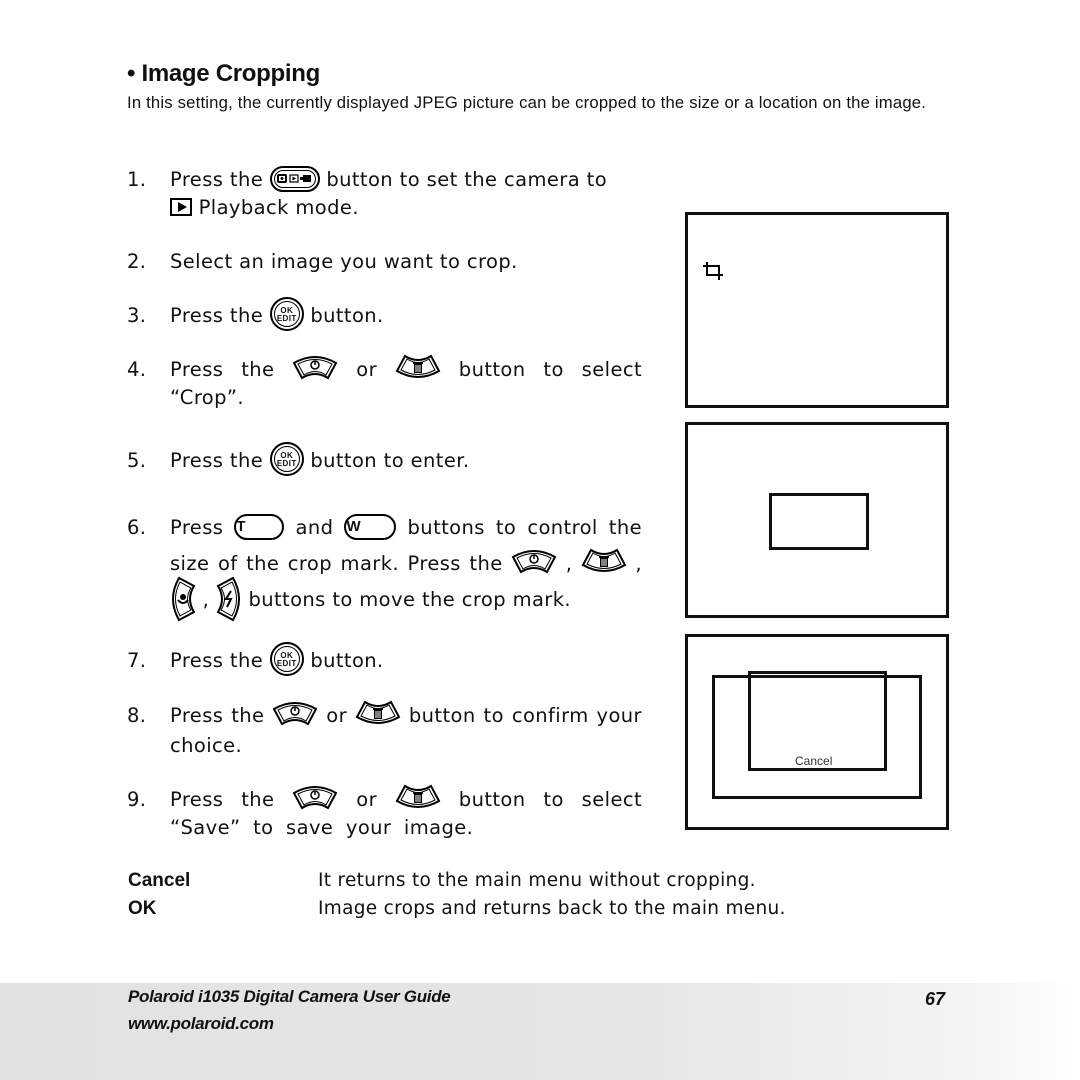  What do you see at coordinates (142, 908) in the screenshot?
I see `definition-term-ok: OK` at bounding box center [142, 908].